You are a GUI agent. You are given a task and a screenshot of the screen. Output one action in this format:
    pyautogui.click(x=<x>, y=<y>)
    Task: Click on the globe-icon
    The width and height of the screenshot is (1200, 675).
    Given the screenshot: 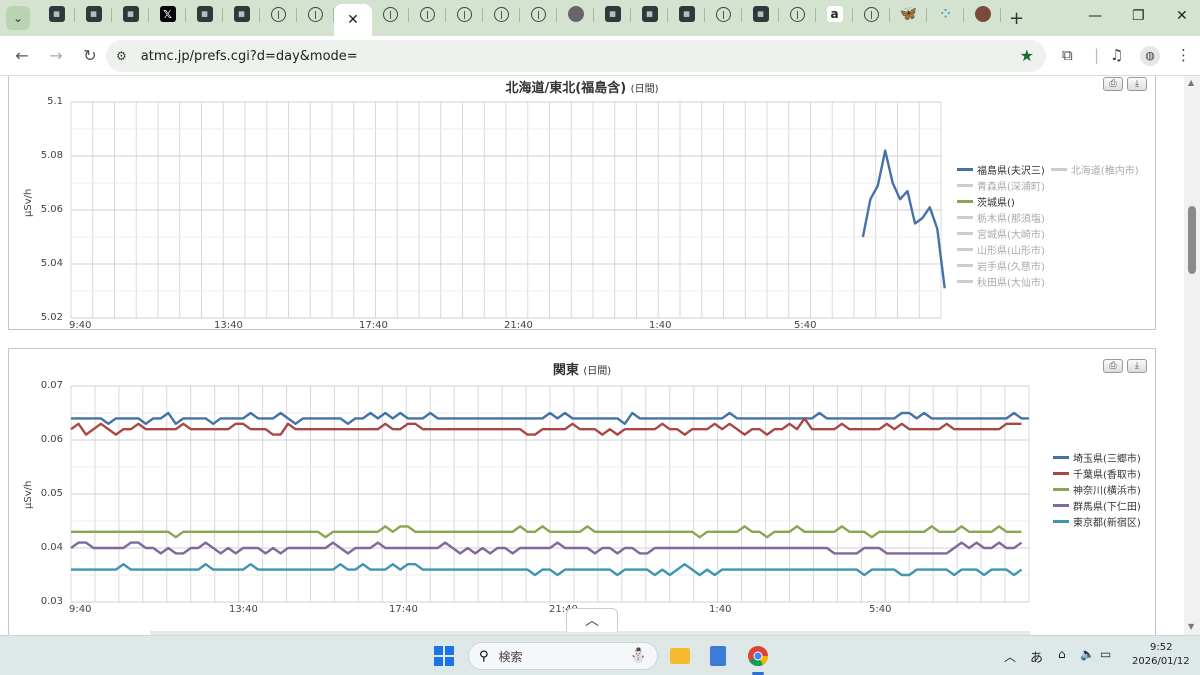 What is the action you would take?
    pyautogui.click(x=575, y=14)
    